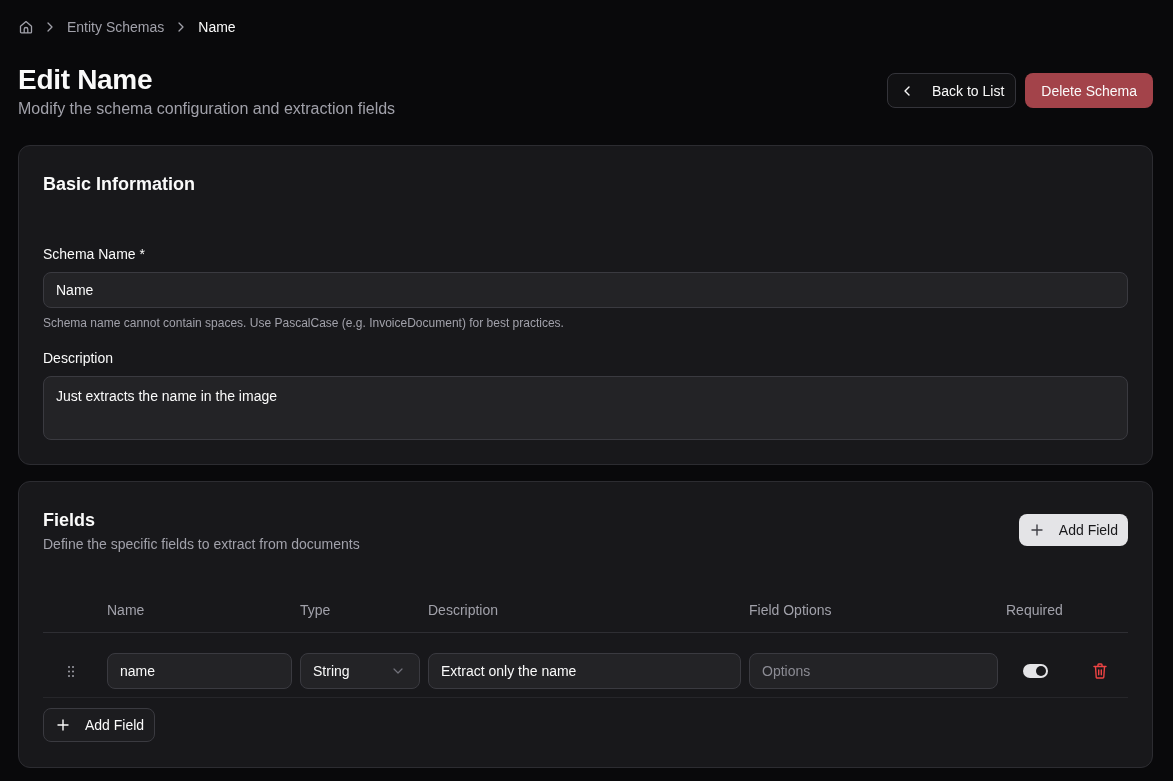 This screenshot has width=1173, height=781. What do you see at coordinates (126, 610) in the screenshot?
I see `column-header: Name` at bounding box center [126, 610].